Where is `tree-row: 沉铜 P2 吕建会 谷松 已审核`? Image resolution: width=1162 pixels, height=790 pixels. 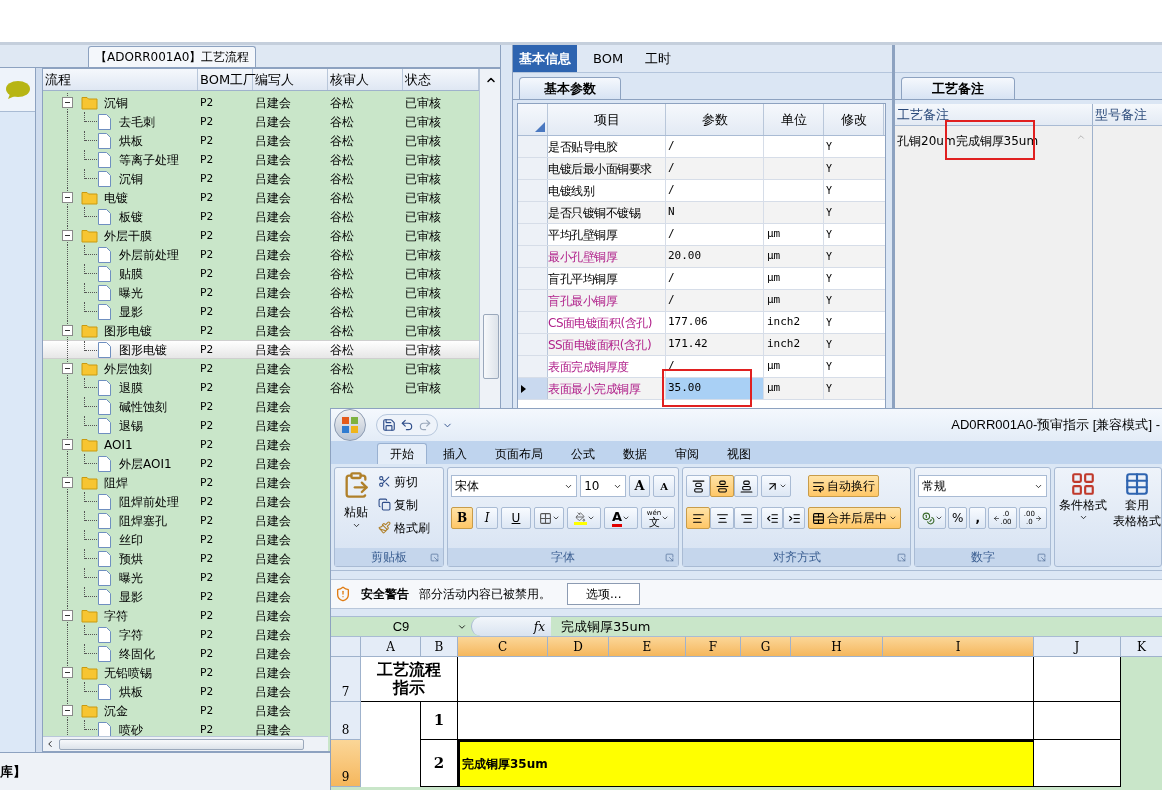
tree-row: 沉铜 P2 吕建会 谷松 已审核 is located at coordinates (261, 178).